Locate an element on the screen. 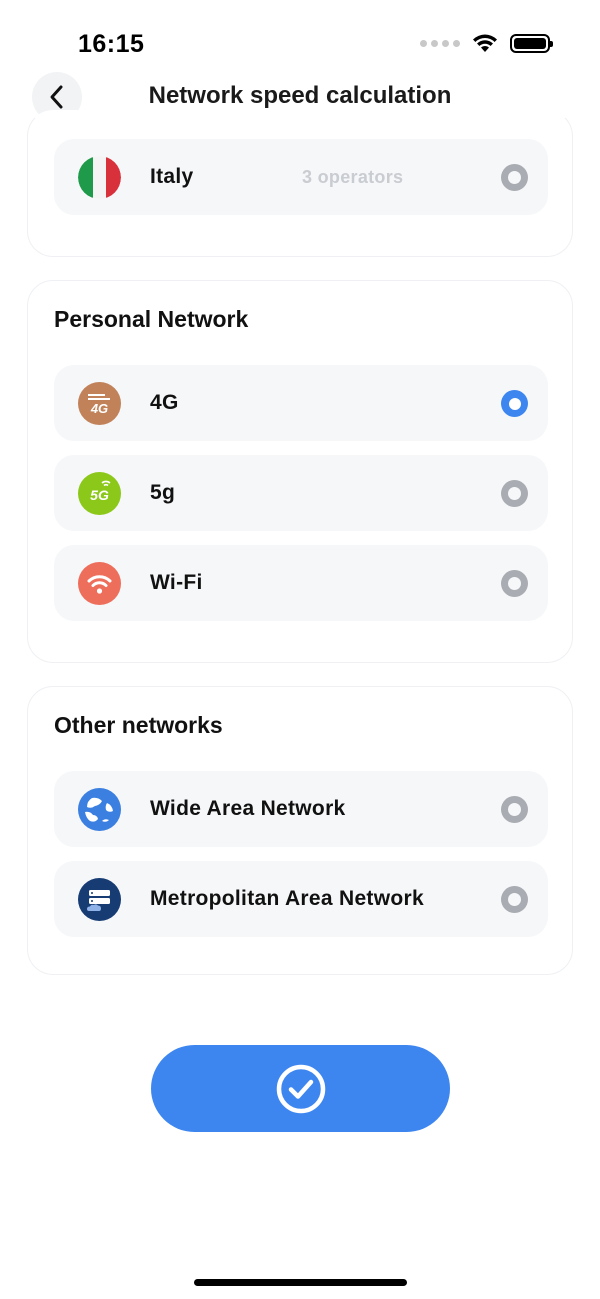  network-label: Wide Area Network is located at coordinates (248, 808).